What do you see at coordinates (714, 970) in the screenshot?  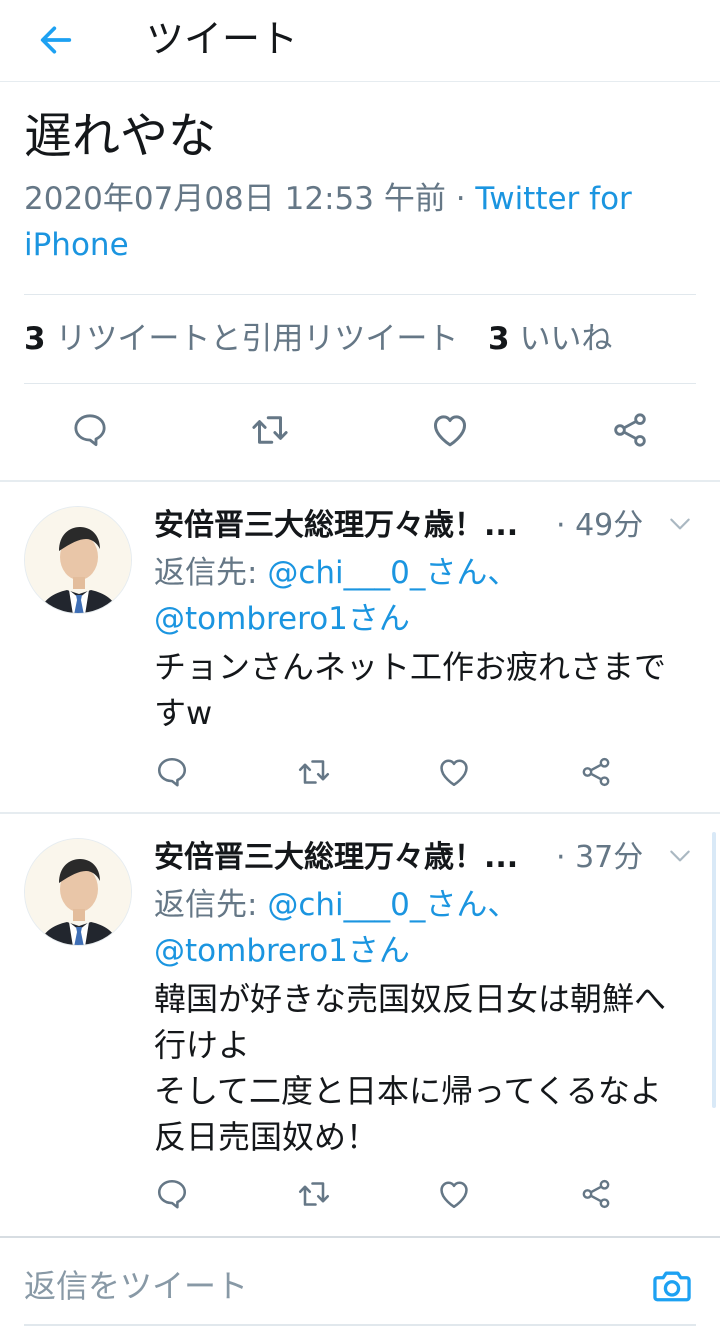 I see `scrollbar` at bounding box center [714, 970].